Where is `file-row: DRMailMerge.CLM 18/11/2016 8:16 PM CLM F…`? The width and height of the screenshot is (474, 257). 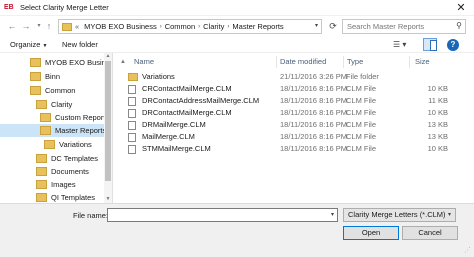
file-row: DRMailMerge.CLM 18/11/2016 8:16 PM CLM F… is located at coordinates (293, 125).